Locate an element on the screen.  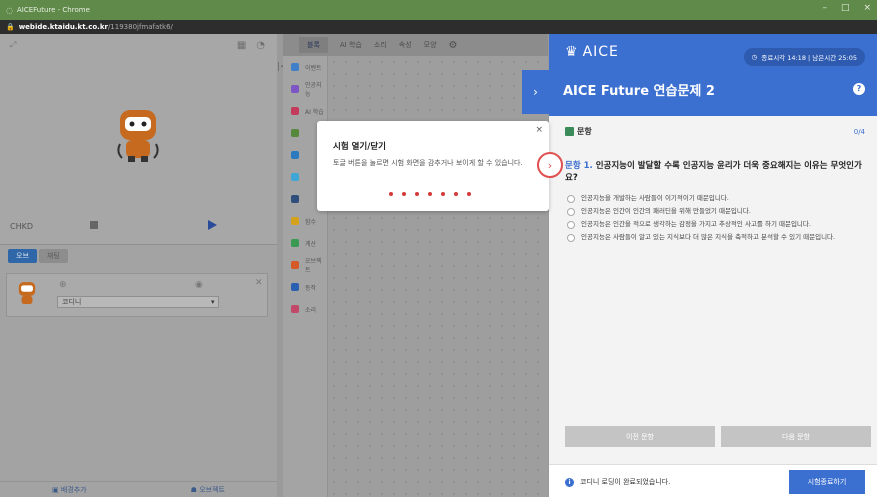
tab-blocks: 블록 is located at coordinates (313, 45).